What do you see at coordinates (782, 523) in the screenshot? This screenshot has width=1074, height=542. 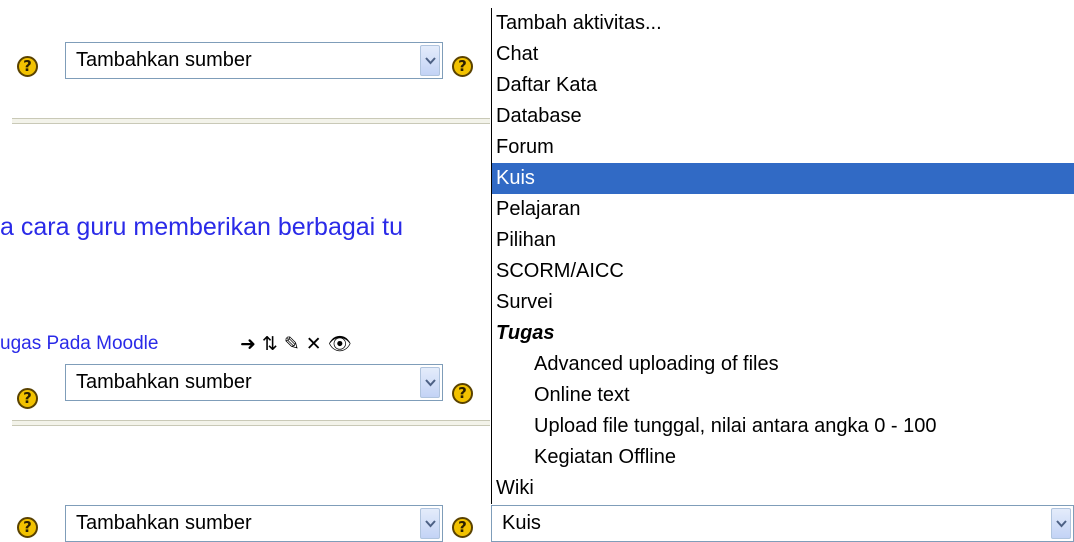 I see `add-activity-select: Kuis` at bounding box center [782, 523].